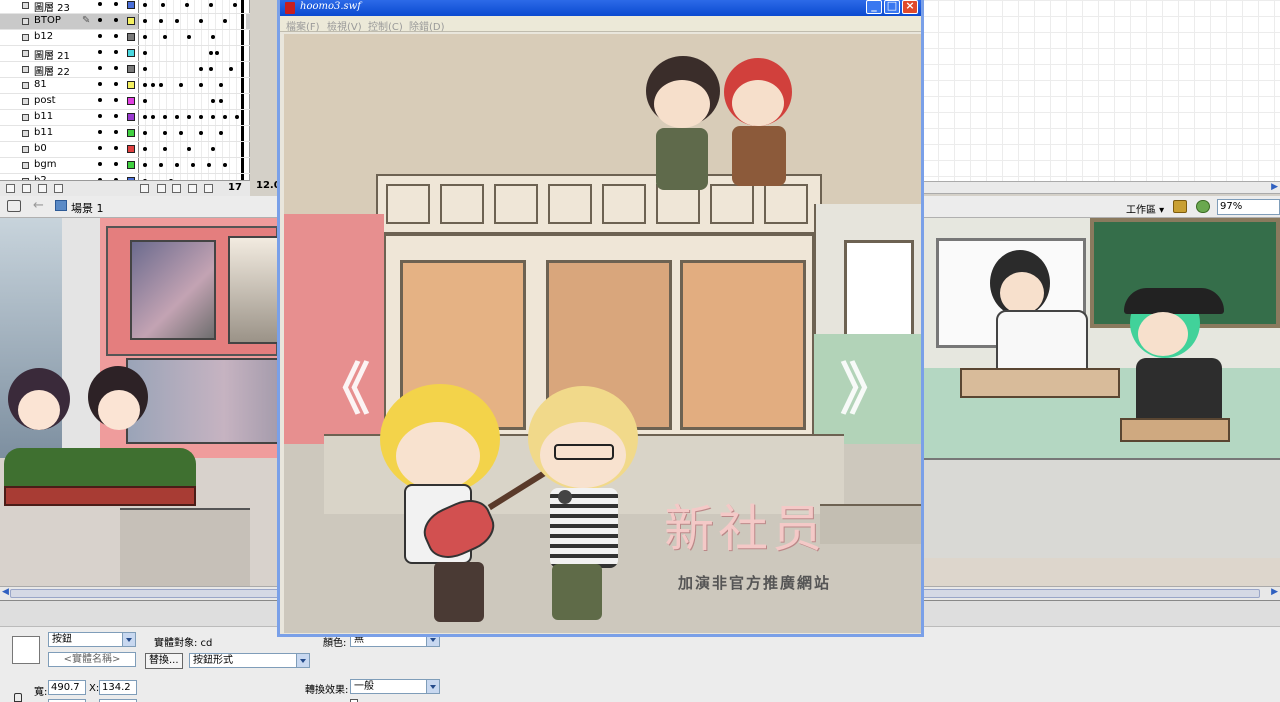 Image resolution: width=1280 pixels, height=702 pixels. I want to click on edit-symbols-icon, so click(1180, 206).